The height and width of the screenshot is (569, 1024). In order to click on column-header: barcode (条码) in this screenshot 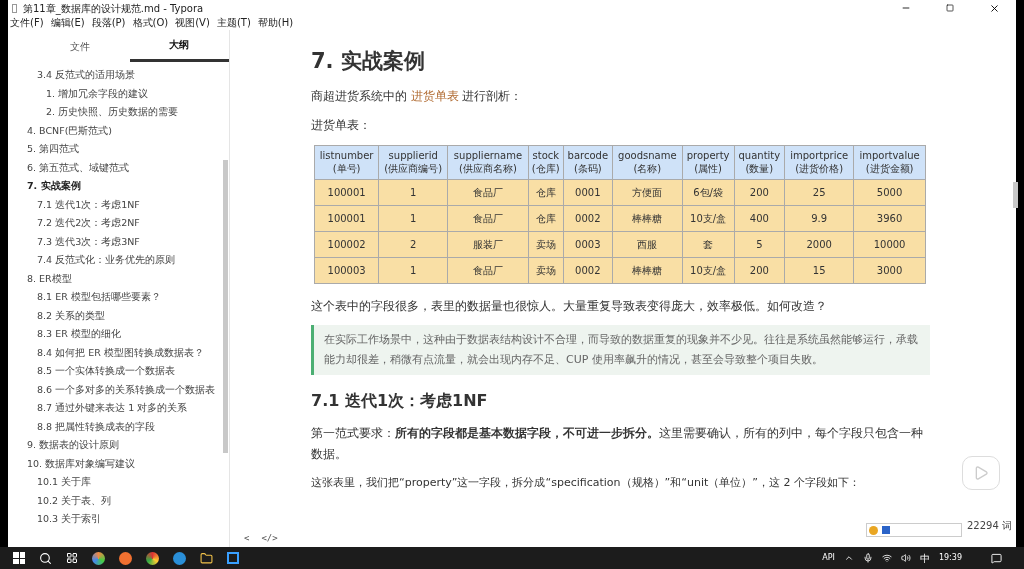, I will do `click(588, 162)`.